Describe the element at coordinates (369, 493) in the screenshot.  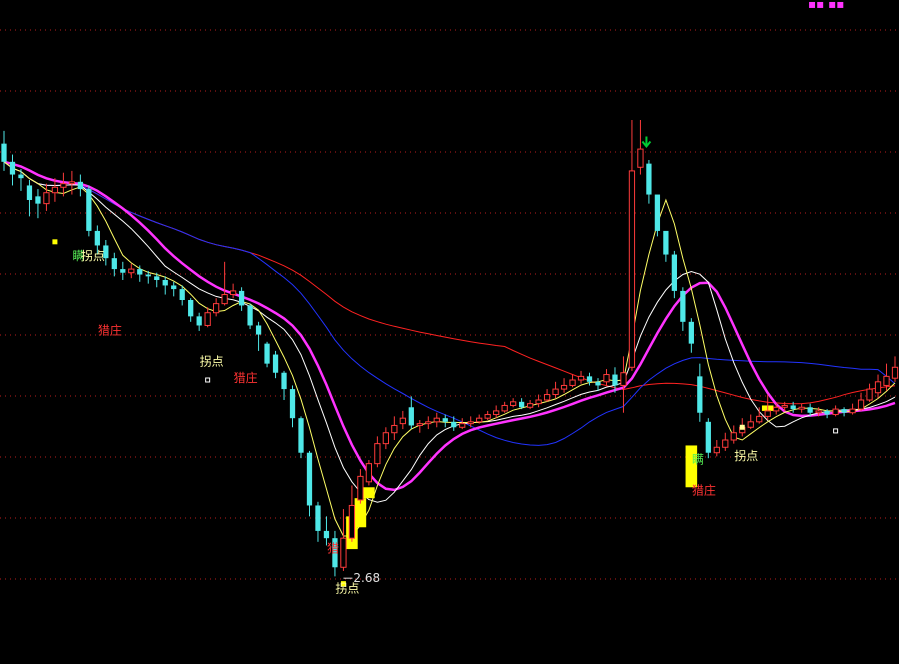
I see `highlight-box` at that location.